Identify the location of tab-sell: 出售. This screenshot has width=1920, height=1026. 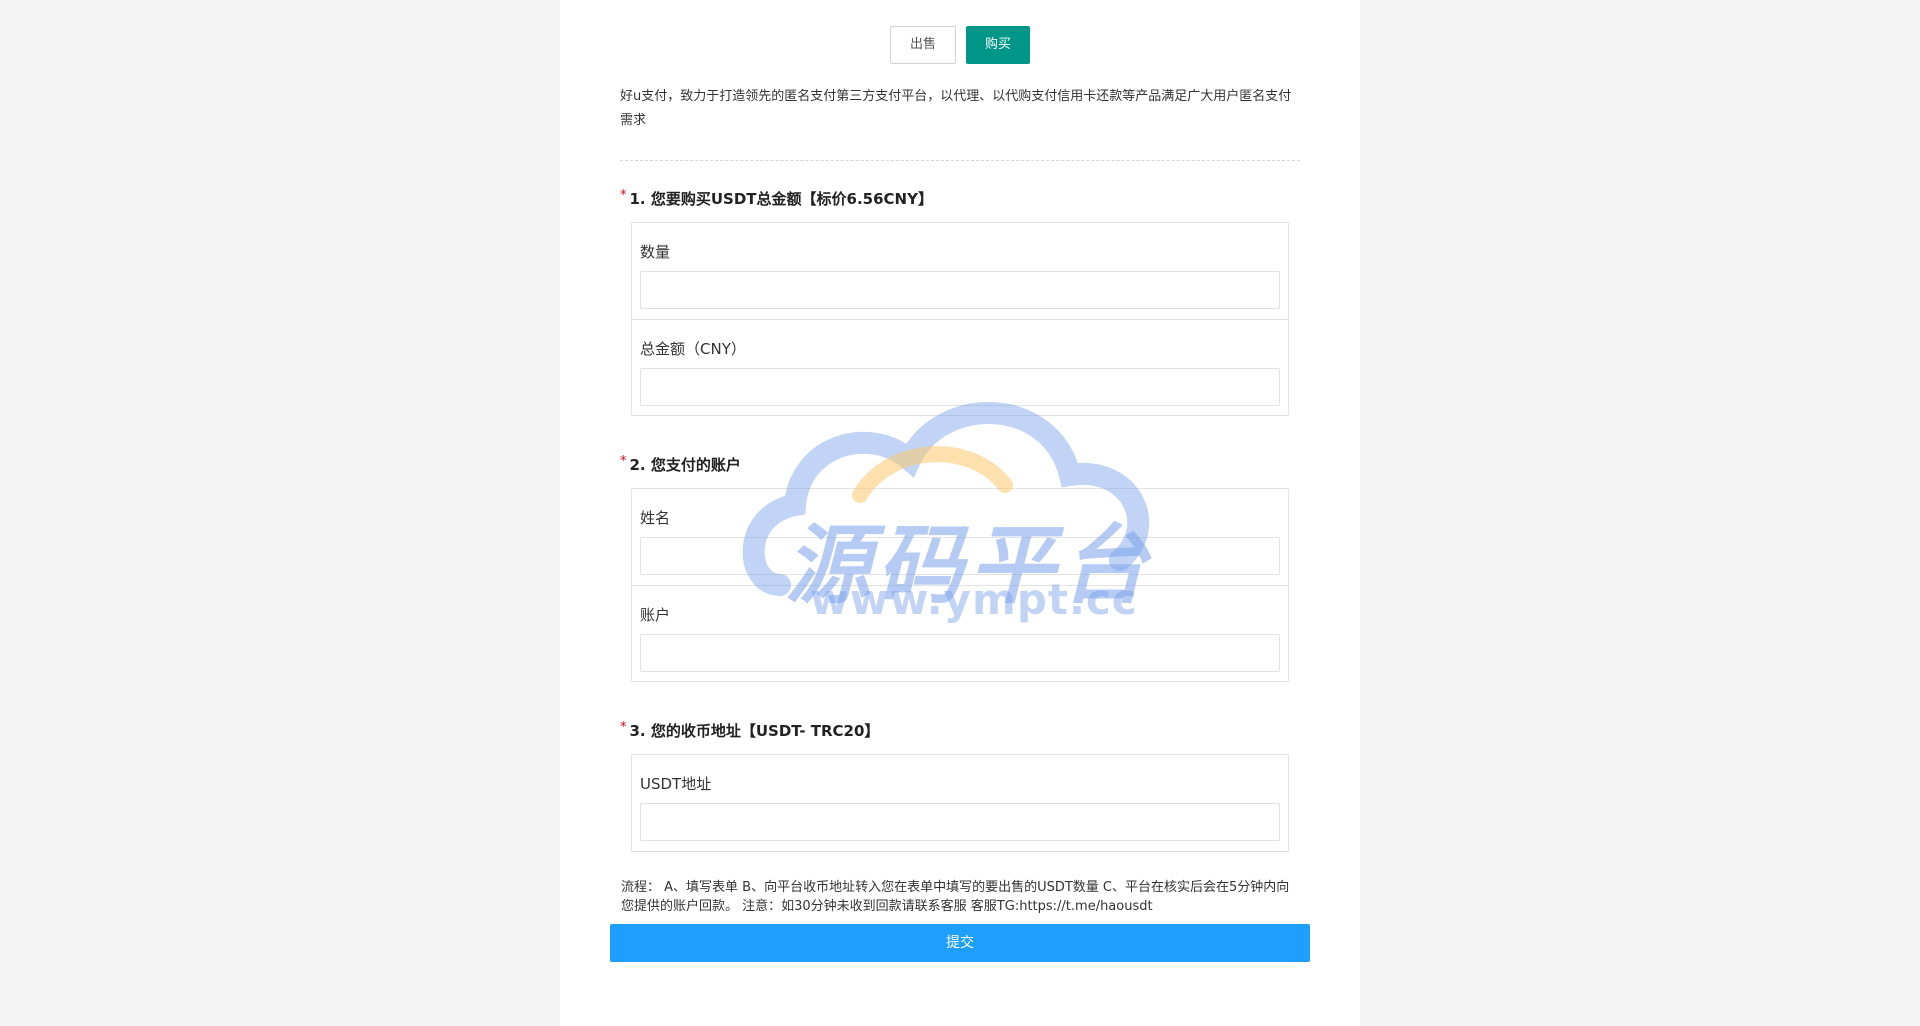
(923, 45).